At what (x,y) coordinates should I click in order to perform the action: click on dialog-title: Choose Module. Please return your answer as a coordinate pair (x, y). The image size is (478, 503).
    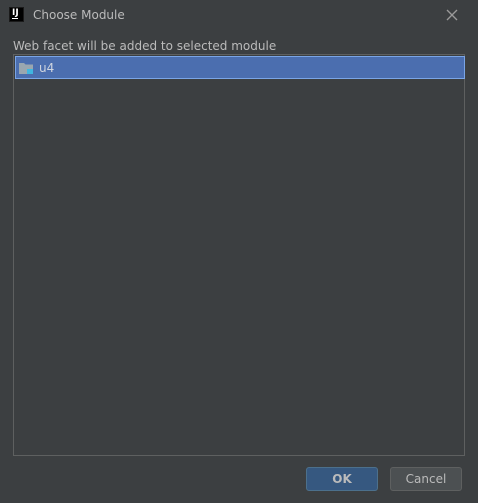
    Looking at the image, I should click on (79, 15).